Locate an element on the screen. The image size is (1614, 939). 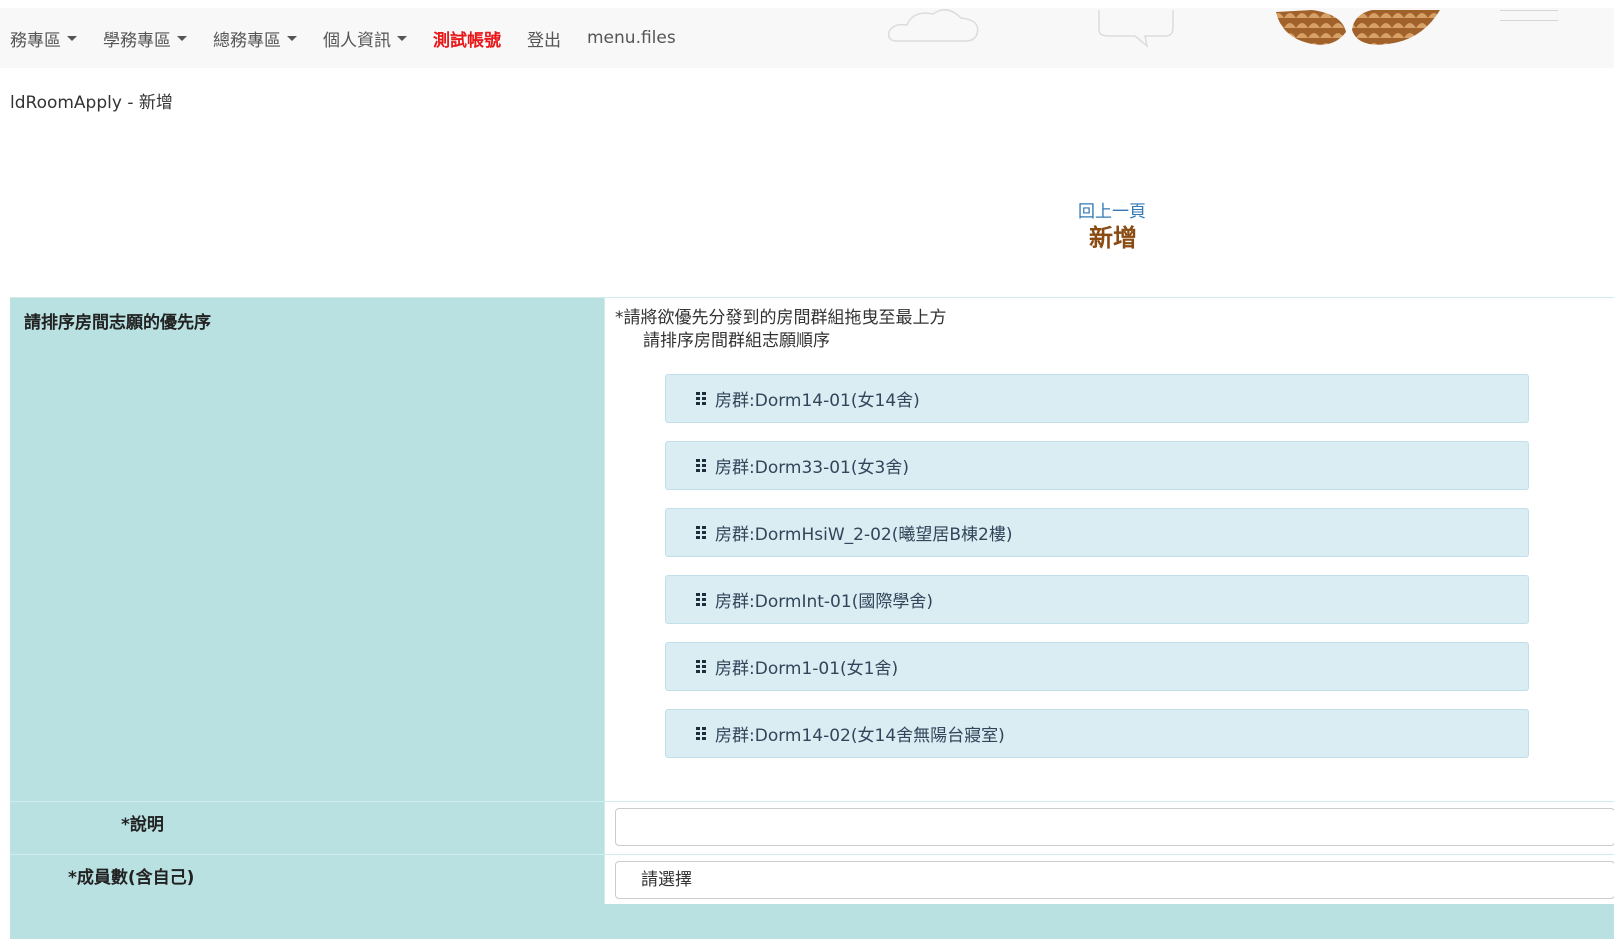
form-row-description: *說明 is located at coordinates (812, 827).